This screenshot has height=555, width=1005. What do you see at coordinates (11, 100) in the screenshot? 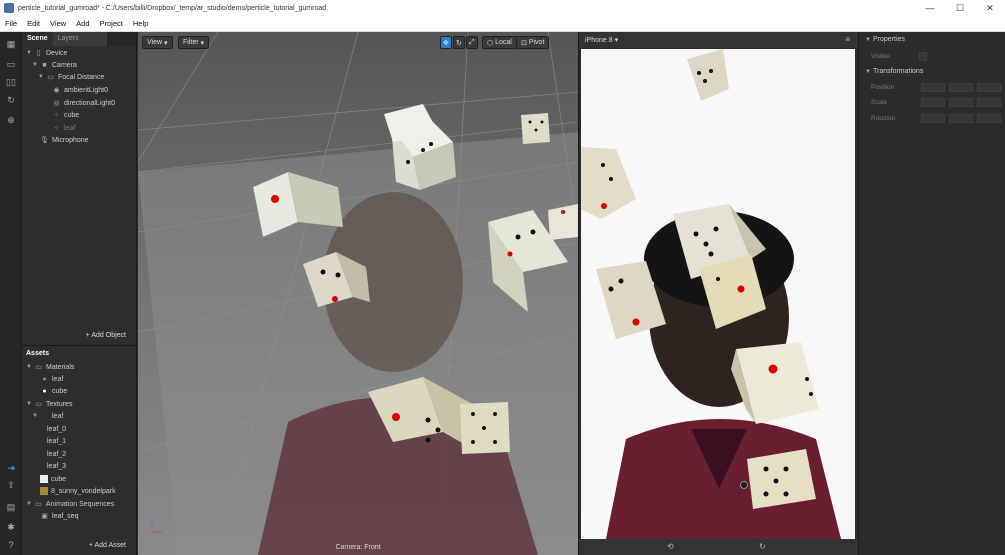
I see `refresh-icon: ↻` at bounding box center [11, 100].